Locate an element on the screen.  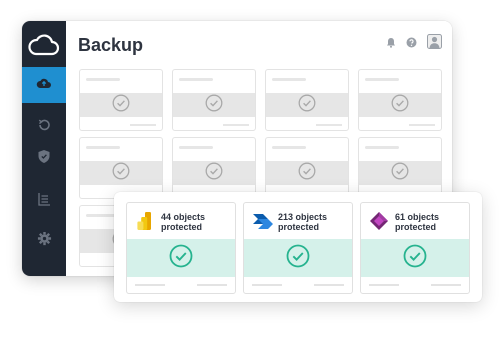
sidebar-item-reports is located at coordinates (44, 201).